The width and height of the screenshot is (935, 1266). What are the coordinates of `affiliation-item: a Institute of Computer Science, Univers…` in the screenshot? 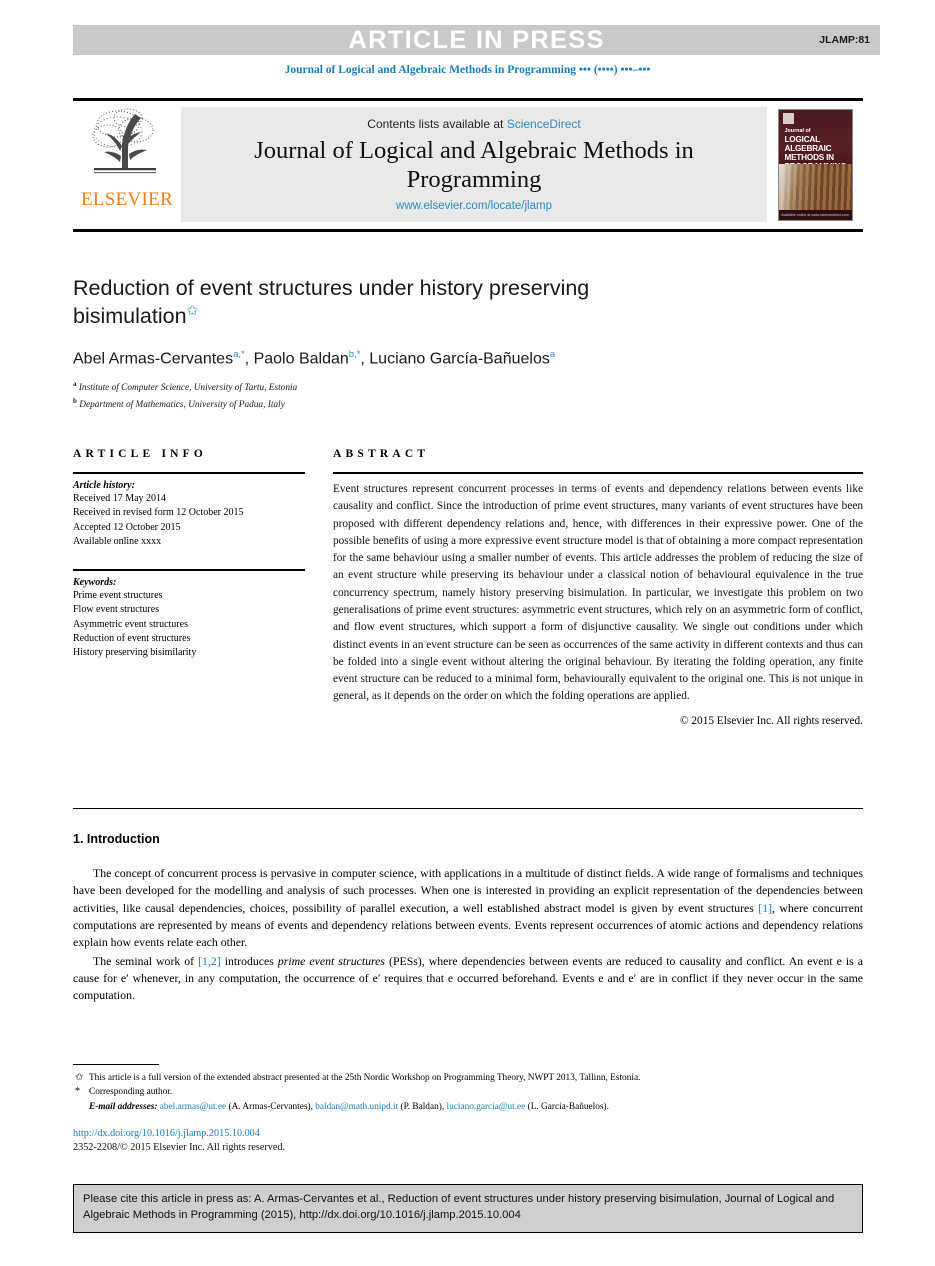 It's located at (468, 387).